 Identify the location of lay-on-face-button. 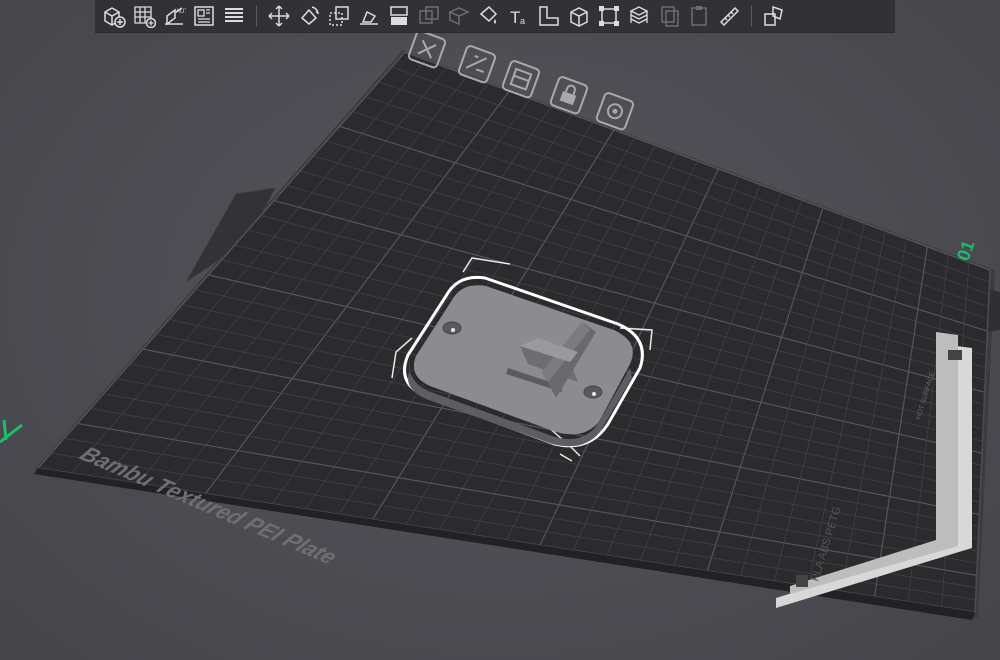
(369, 16).